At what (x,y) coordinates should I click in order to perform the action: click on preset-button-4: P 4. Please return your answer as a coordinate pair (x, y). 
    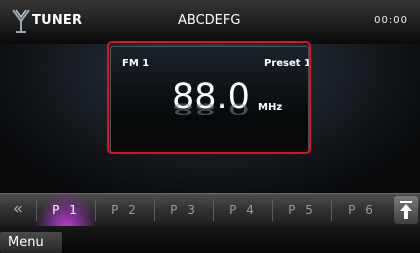
    Looking at the image, I should click on (243, 210).